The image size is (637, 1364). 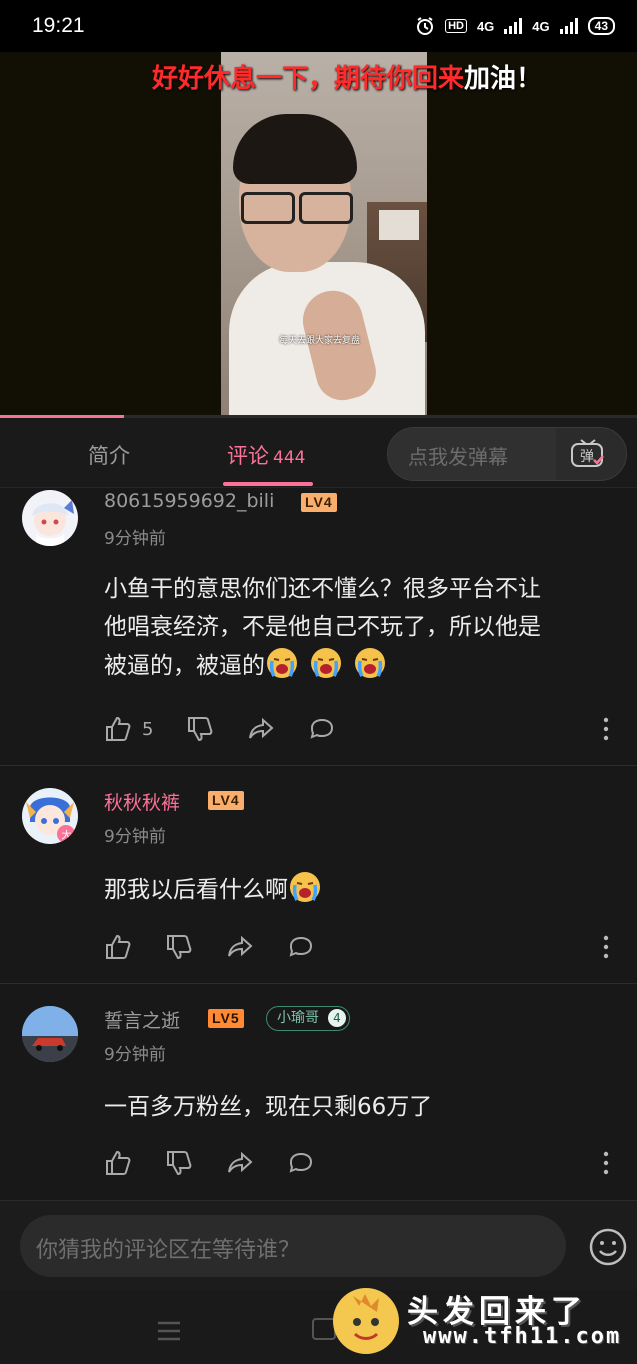 I want to click on comment-item: 大 秋秋秋裤 LV4 9分钟前 那我以后看什么啊, so click(x=318, y=884).